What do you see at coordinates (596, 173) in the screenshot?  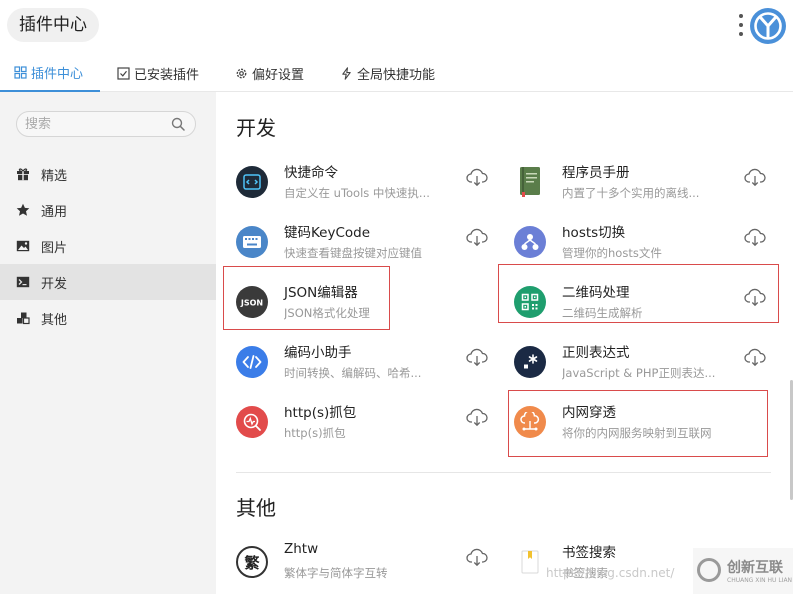 I see `plugin-name: 程序员手册` at bounding box center [596, 173].